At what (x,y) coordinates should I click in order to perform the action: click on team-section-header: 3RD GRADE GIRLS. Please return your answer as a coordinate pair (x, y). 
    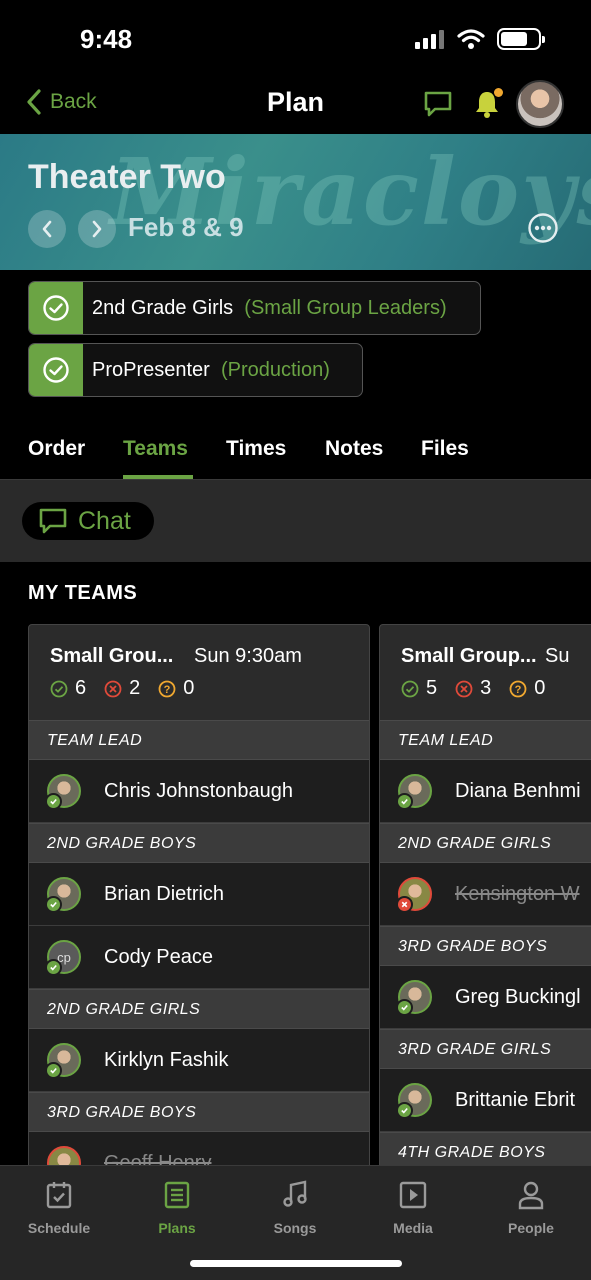
    Looking at the image, I should click on (485, 1049).